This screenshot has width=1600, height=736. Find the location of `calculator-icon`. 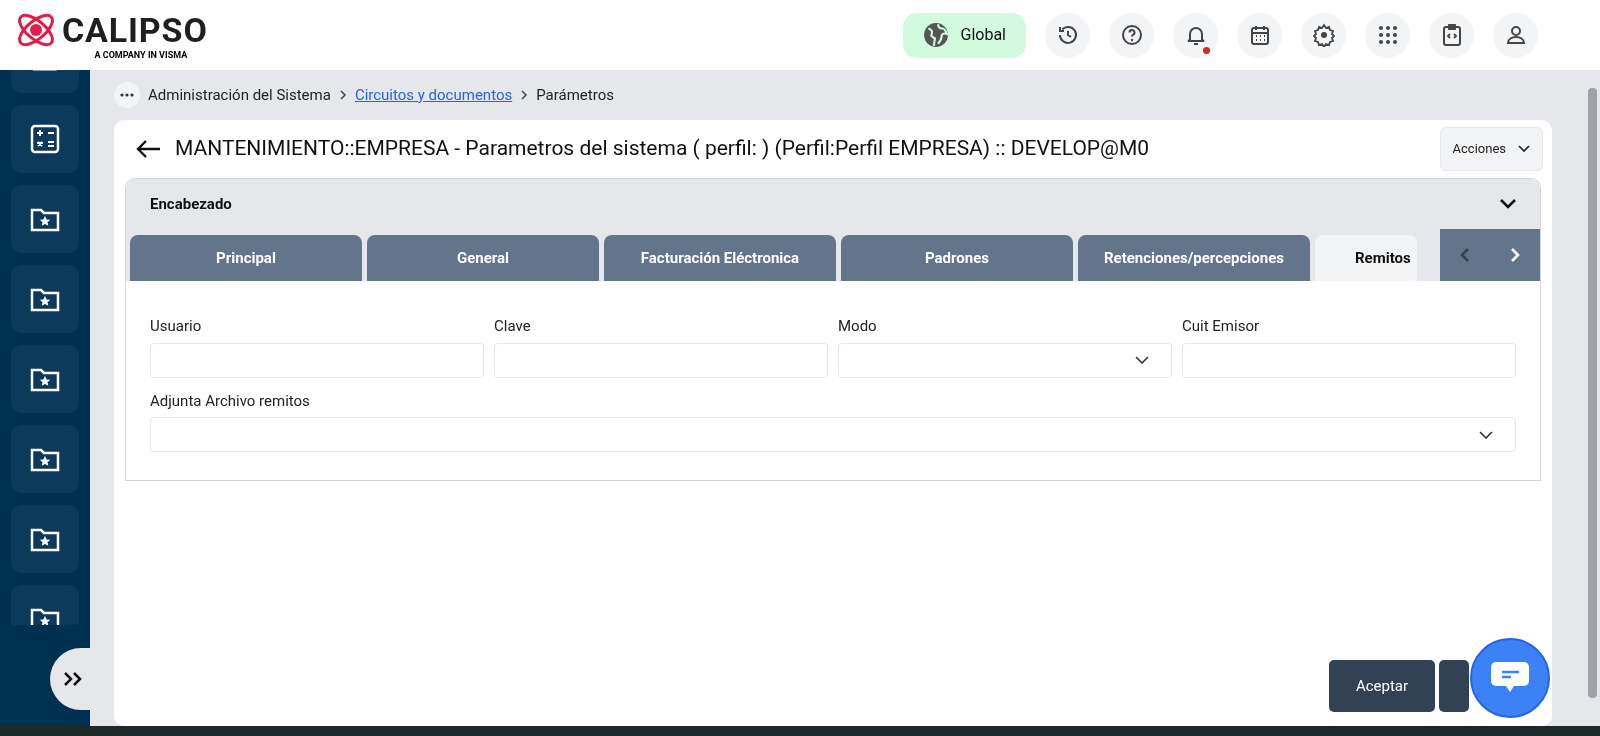

calculator-icon is located at coordinates (45, 139).